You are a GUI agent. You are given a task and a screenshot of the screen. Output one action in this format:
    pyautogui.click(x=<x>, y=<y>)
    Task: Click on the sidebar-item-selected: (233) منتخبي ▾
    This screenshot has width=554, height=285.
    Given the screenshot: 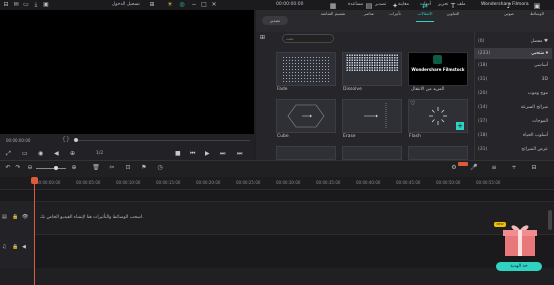 What is the action you would take?
    pyautogui.click(x=513, y=53)
    